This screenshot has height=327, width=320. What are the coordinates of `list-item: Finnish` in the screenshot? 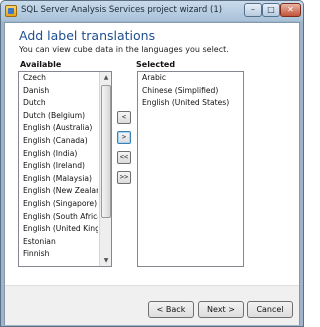 It's located at (58, 254).